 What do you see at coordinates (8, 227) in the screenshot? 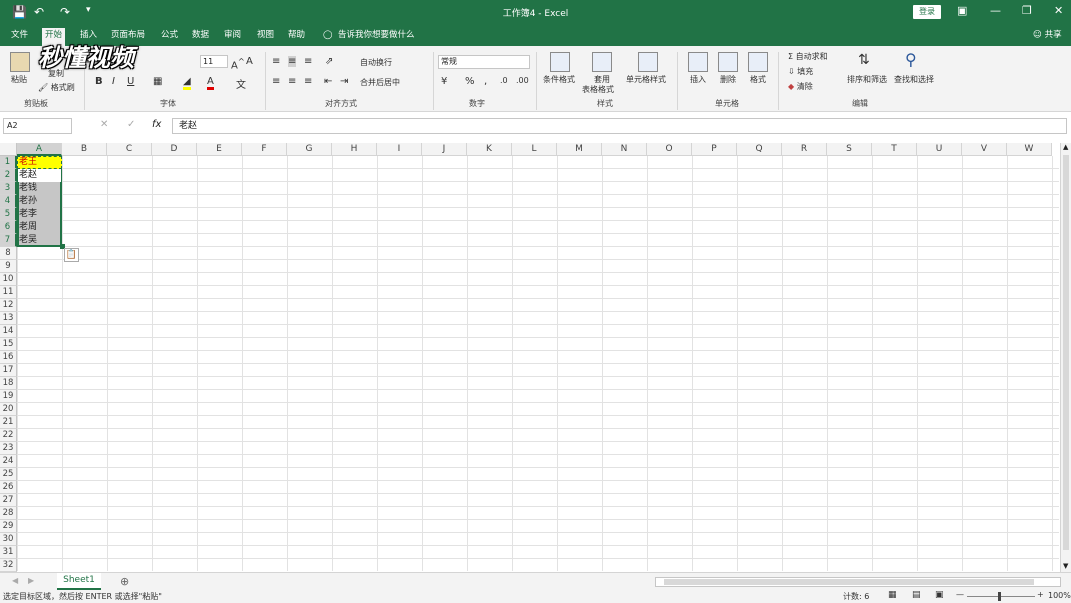
I see `row-header-6: 6` at bounding box center [8, 227].